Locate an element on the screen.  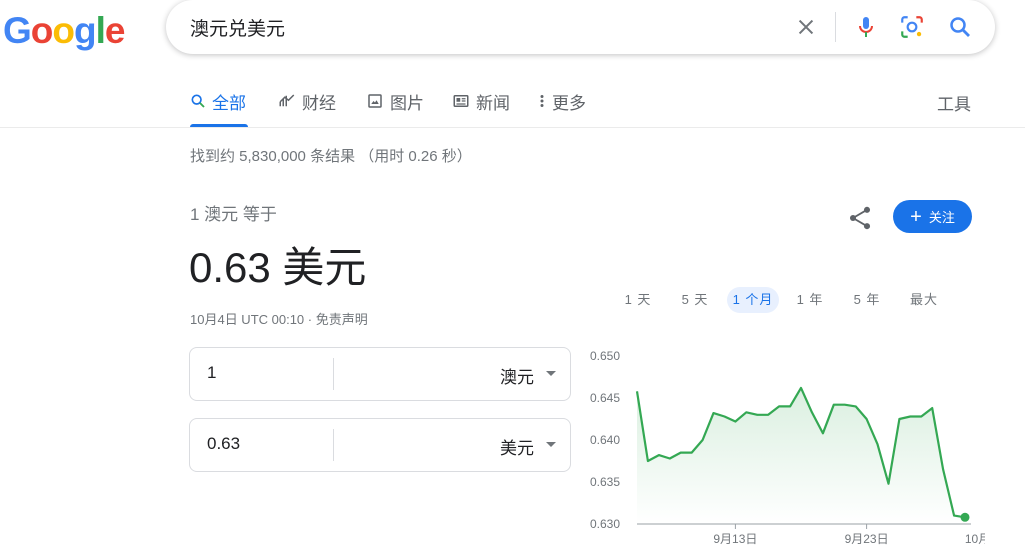
plus-icon: + is located at coordinates (916, 216).